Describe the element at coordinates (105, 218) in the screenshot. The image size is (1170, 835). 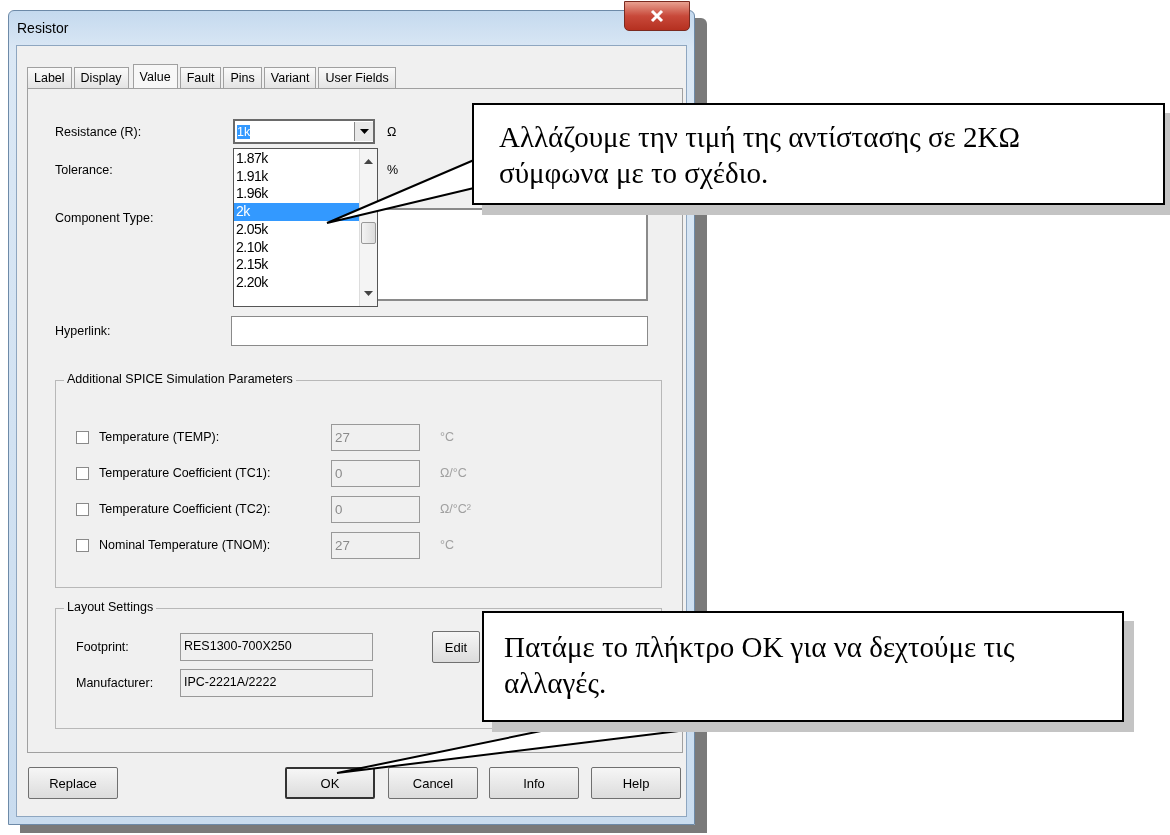
I see `field-label: Component Type:` at that location.